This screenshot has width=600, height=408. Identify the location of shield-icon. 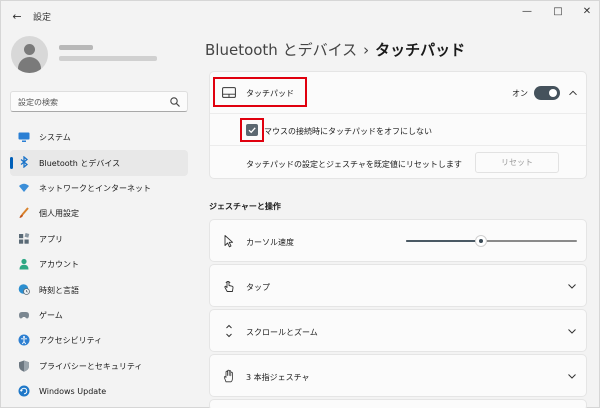
(24, 366).